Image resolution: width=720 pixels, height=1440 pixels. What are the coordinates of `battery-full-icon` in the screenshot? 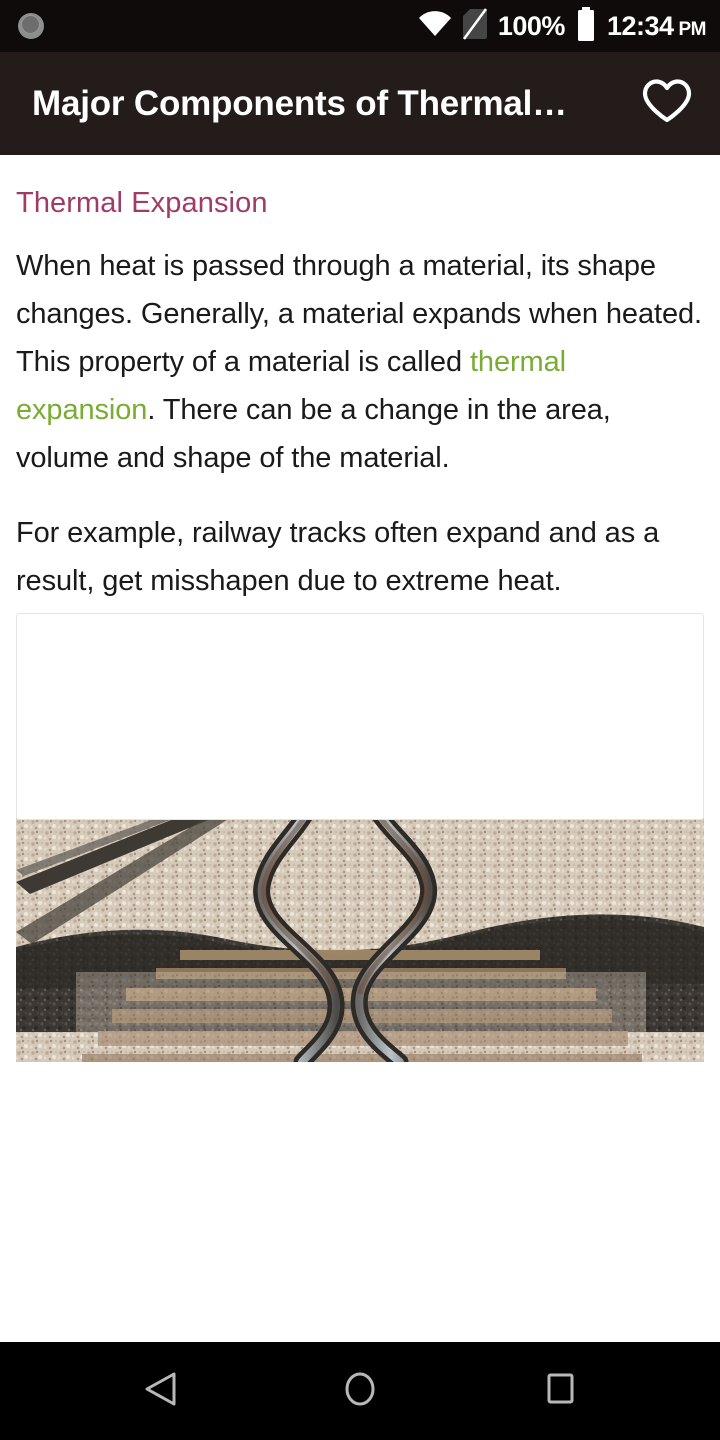 It's located at (586, 26).